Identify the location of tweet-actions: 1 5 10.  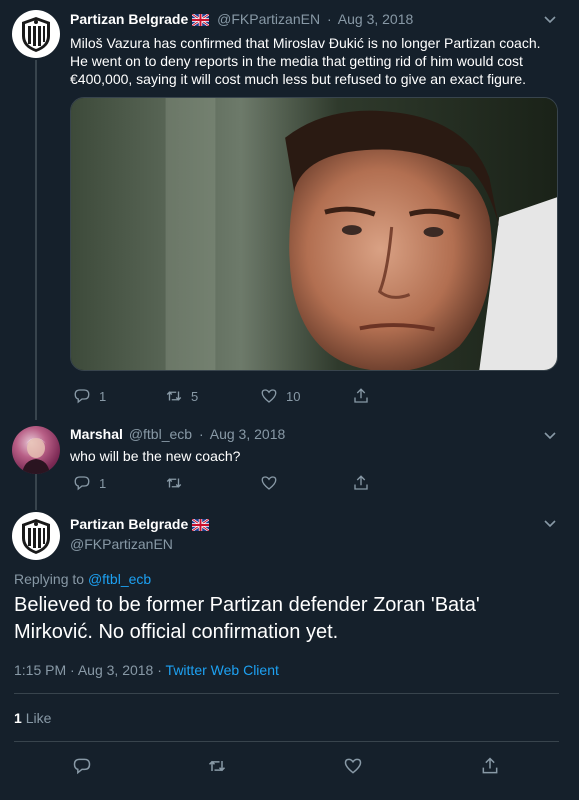
(225, 396).